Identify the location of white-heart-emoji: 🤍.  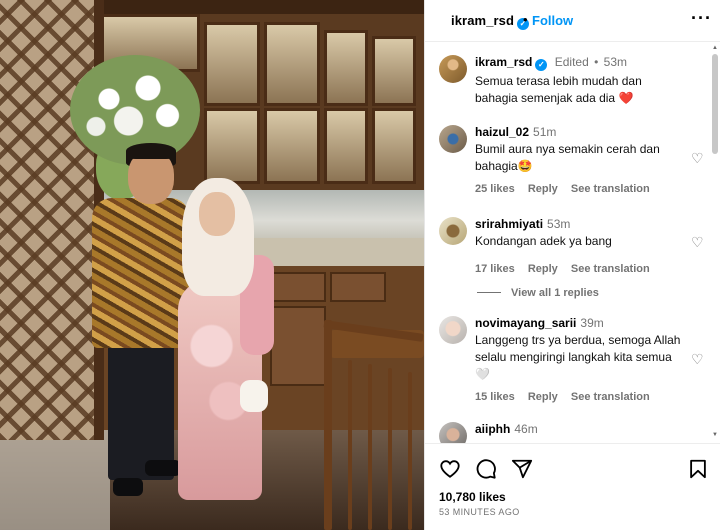
(482, 374).